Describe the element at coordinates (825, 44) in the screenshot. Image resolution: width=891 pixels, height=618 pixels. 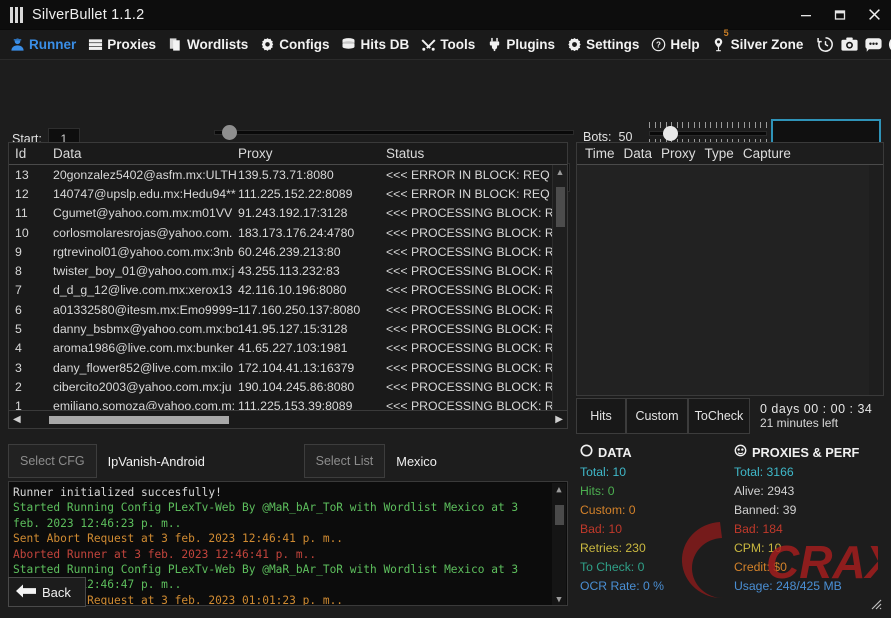
I see `history-clock-icon` at that location.